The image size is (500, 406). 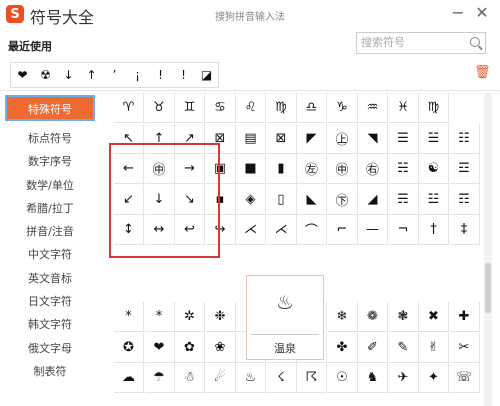 I want to click on close-icon: ✕, so click(x=482, y=13).